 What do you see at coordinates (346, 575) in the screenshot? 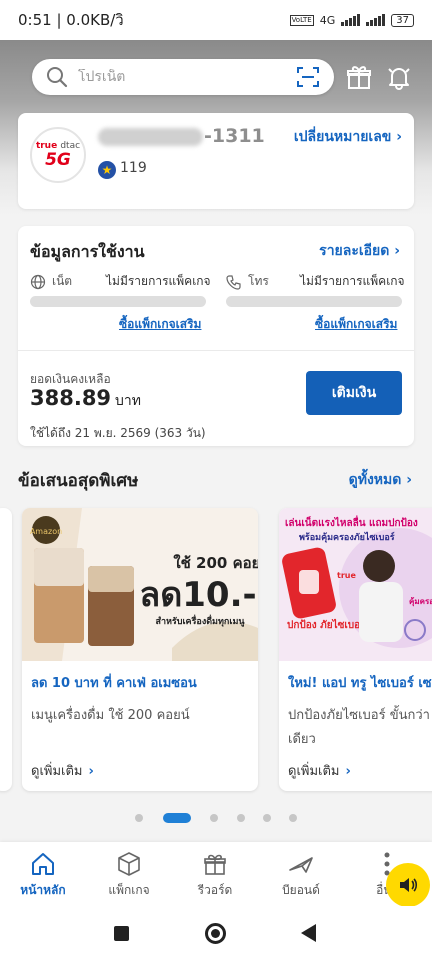
I see `banner-true-logo: true` at bounding box center [346, 575].